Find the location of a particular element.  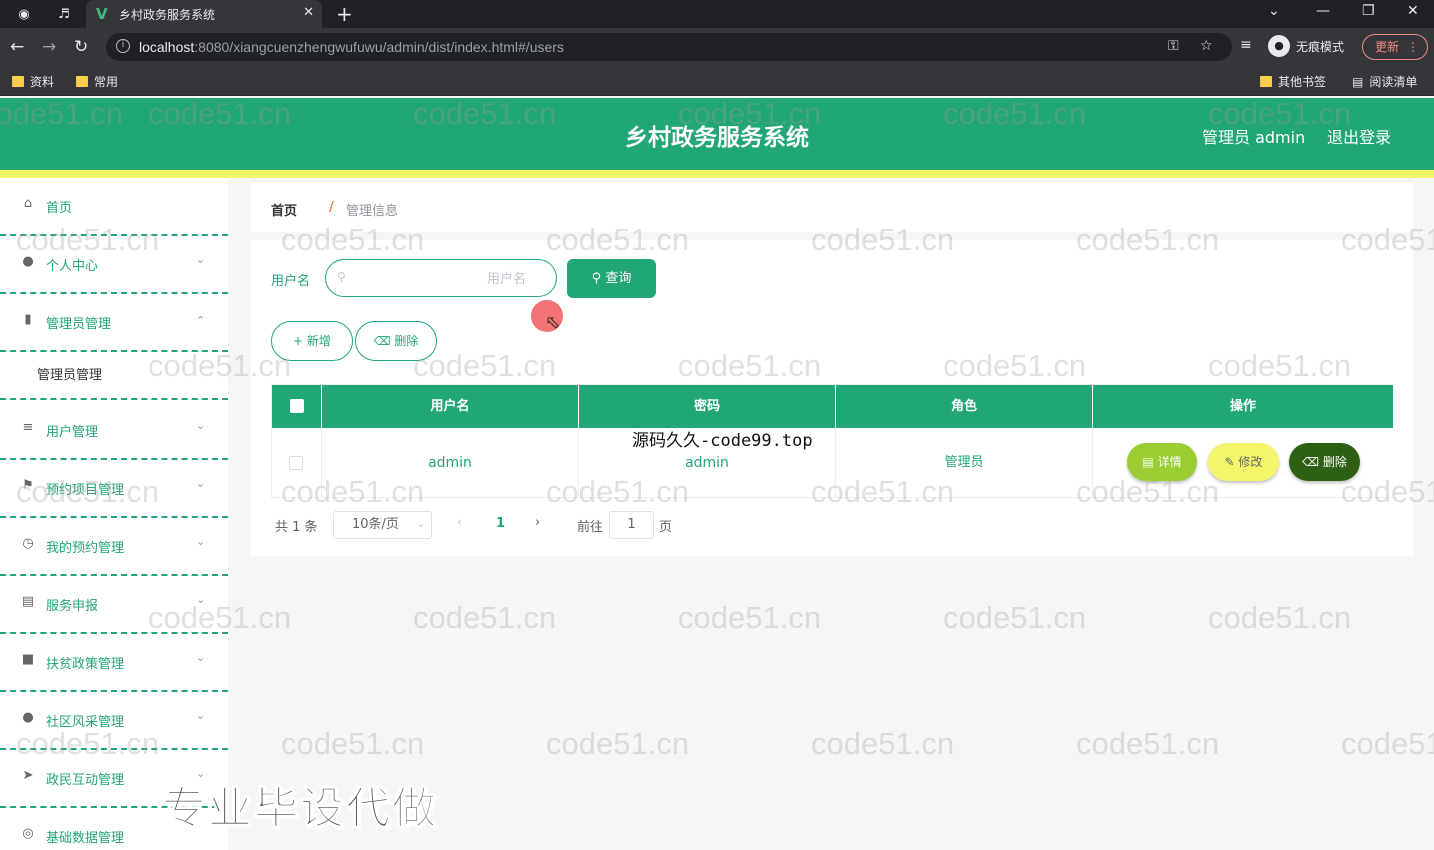

sidebar-item-home: ⌂ 首页 is located at coordinates (114, 207).